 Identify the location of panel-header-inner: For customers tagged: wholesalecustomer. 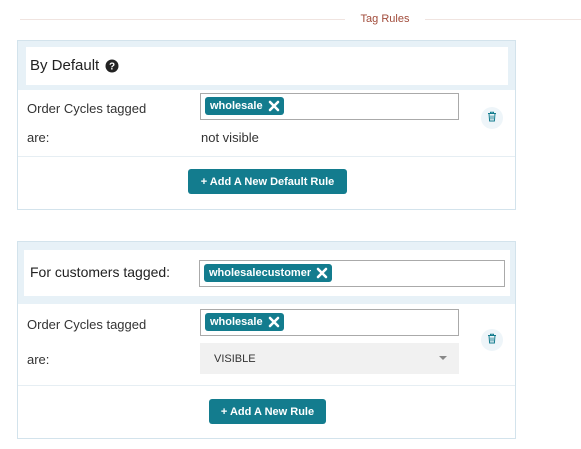
(267, 273).